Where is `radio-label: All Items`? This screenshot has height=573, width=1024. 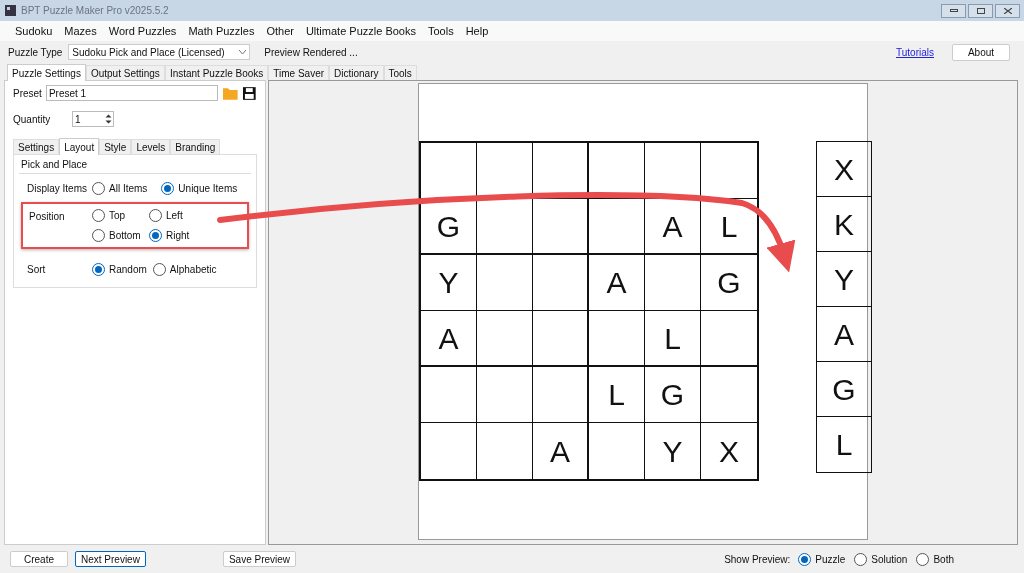
radio-label: All Items is located at coordinates (128, 188).